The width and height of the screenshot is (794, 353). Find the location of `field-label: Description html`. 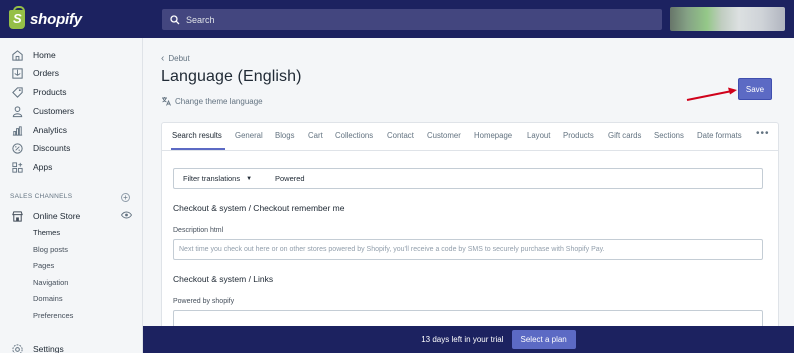

field-label: Description html is located at coordinates (198, 230).